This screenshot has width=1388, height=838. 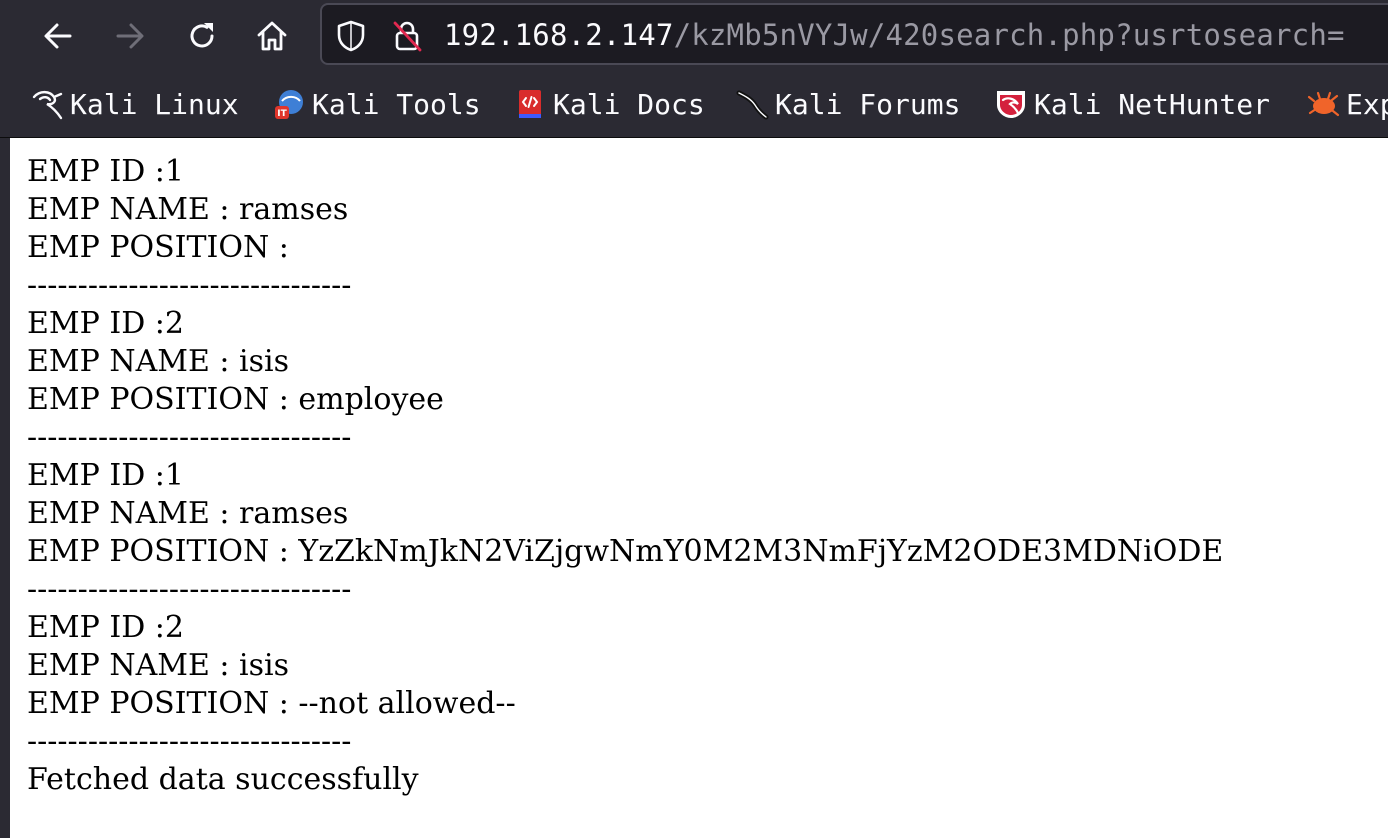 What do you see at coordinates (559, 35) in the screenshot?
I see `url-host: 192.168.2.147` at bounding box center [559, 35].